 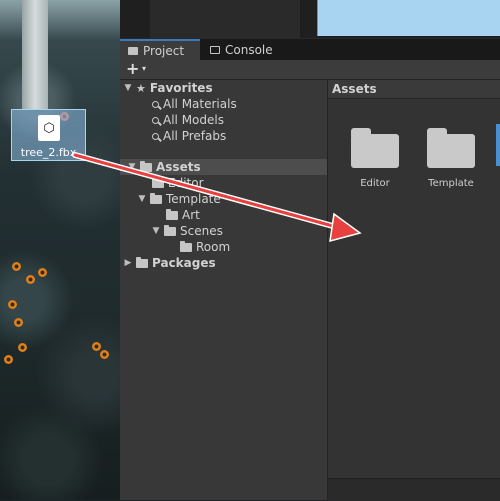 I want to click on unity-package-icon: ⬡, so click(x=49, y=128).